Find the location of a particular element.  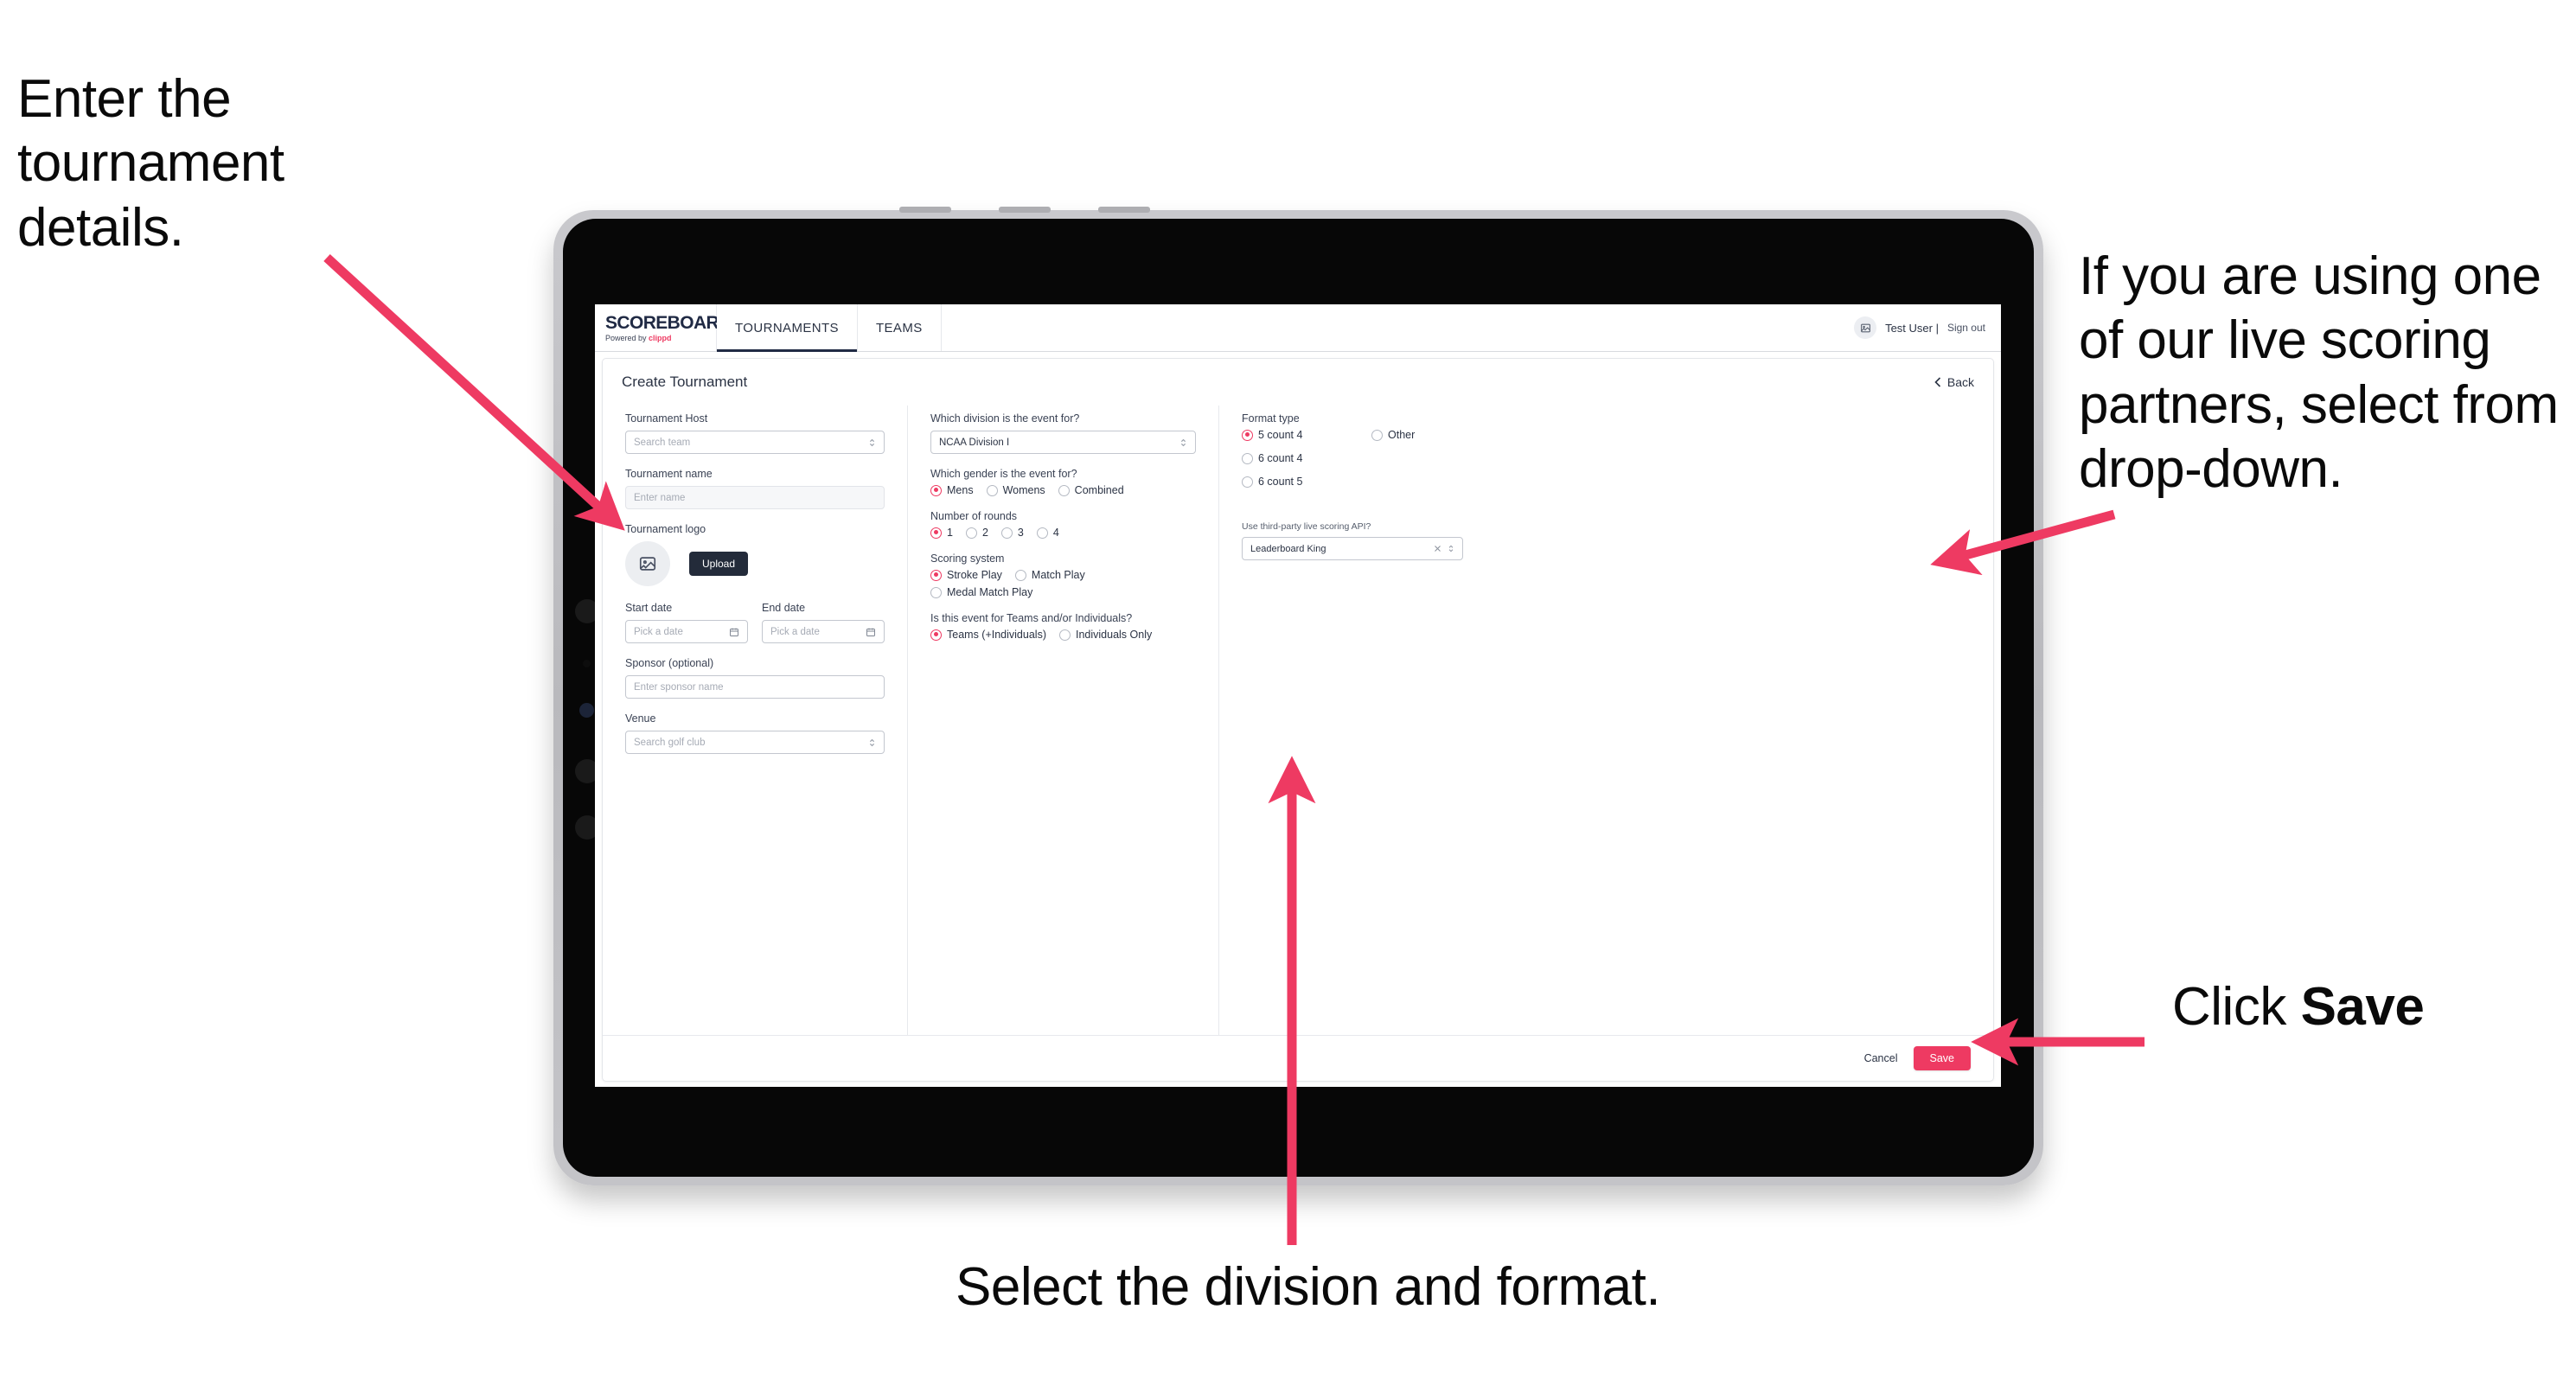

radio-circle-stroke-play is located at coordinates (936, 575).